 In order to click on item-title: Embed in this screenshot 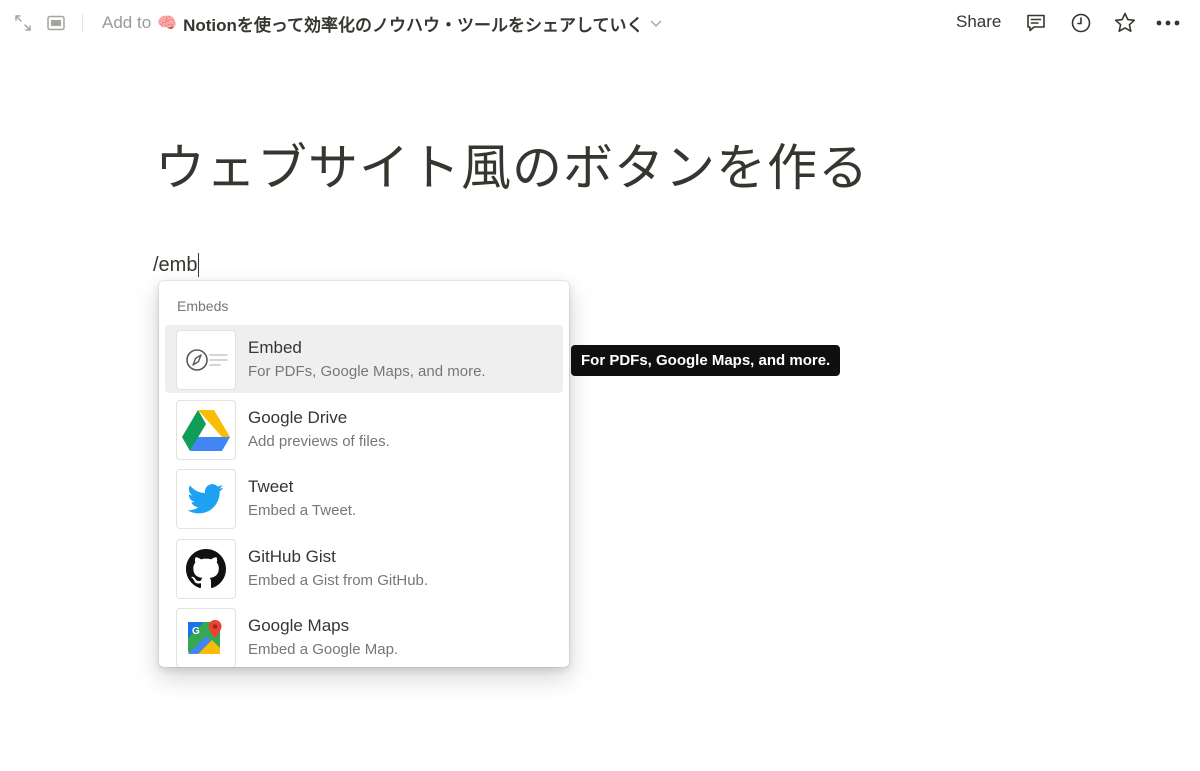, I will do `click(275, 347)`.